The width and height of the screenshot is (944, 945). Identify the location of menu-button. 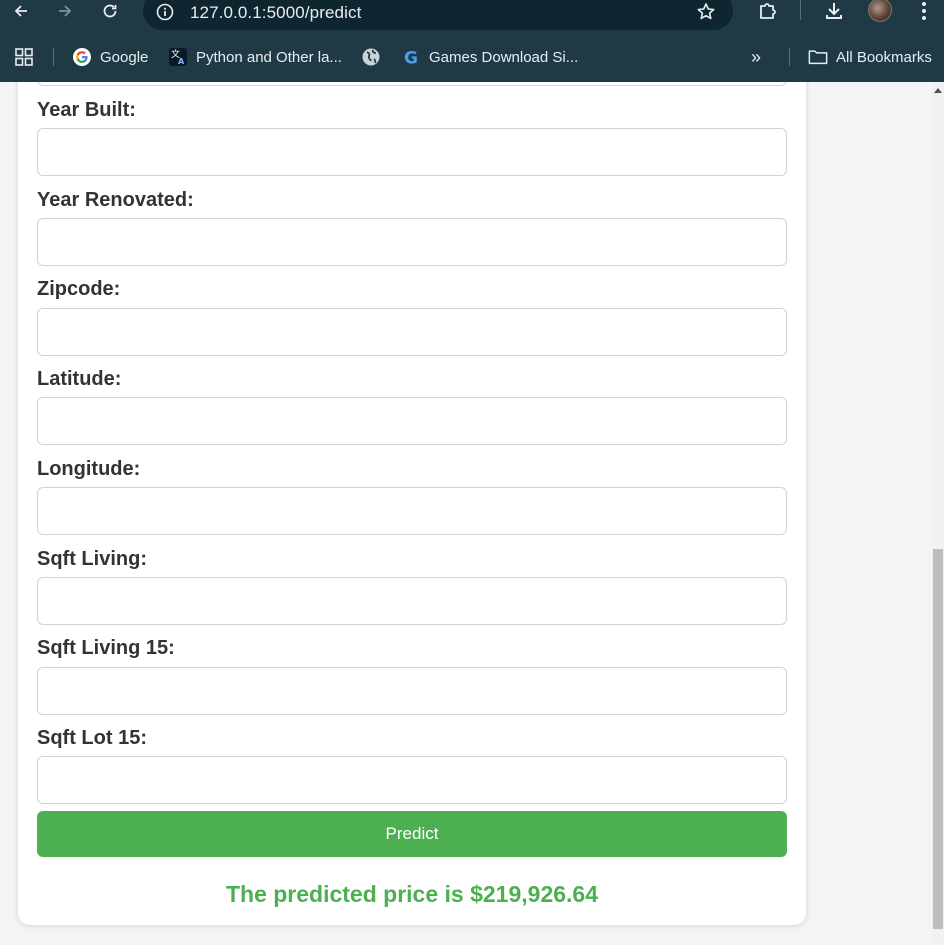
(924, 11).